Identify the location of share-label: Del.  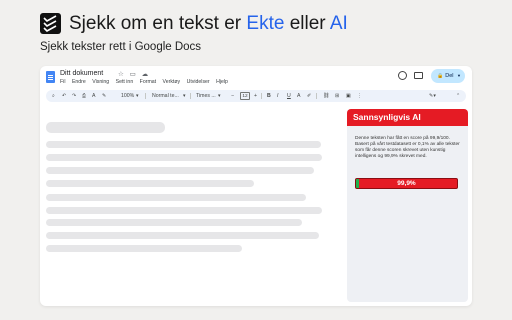
(449, 76).